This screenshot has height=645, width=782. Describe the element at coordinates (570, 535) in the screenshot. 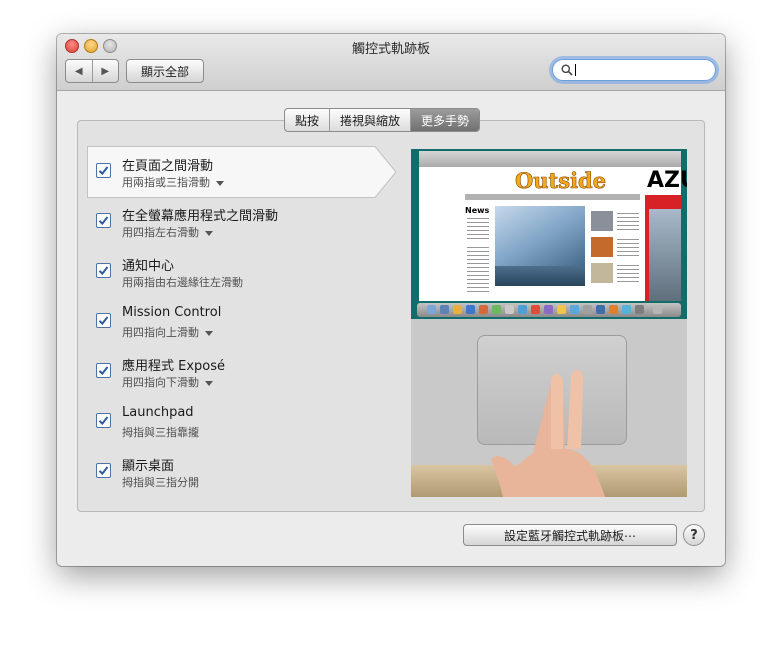

I see `setup-bluetooth-trackpad-button: 設定藍牙觸控式軌跡板⋯` at that location.